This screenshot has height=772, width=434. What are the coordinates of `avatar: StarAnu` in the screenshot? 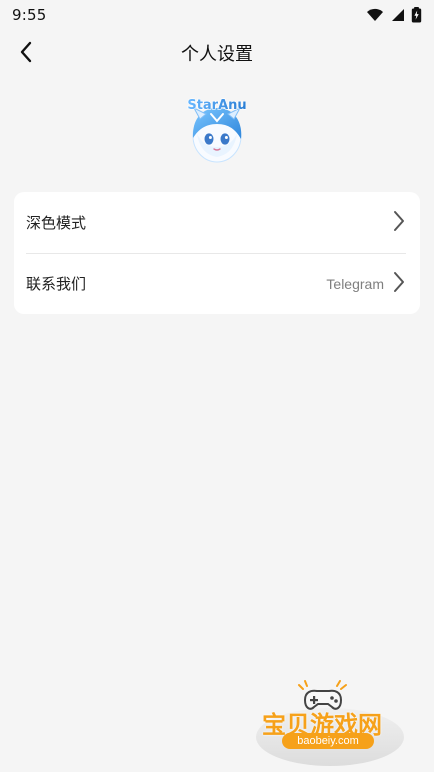 It's located at (217, 133).